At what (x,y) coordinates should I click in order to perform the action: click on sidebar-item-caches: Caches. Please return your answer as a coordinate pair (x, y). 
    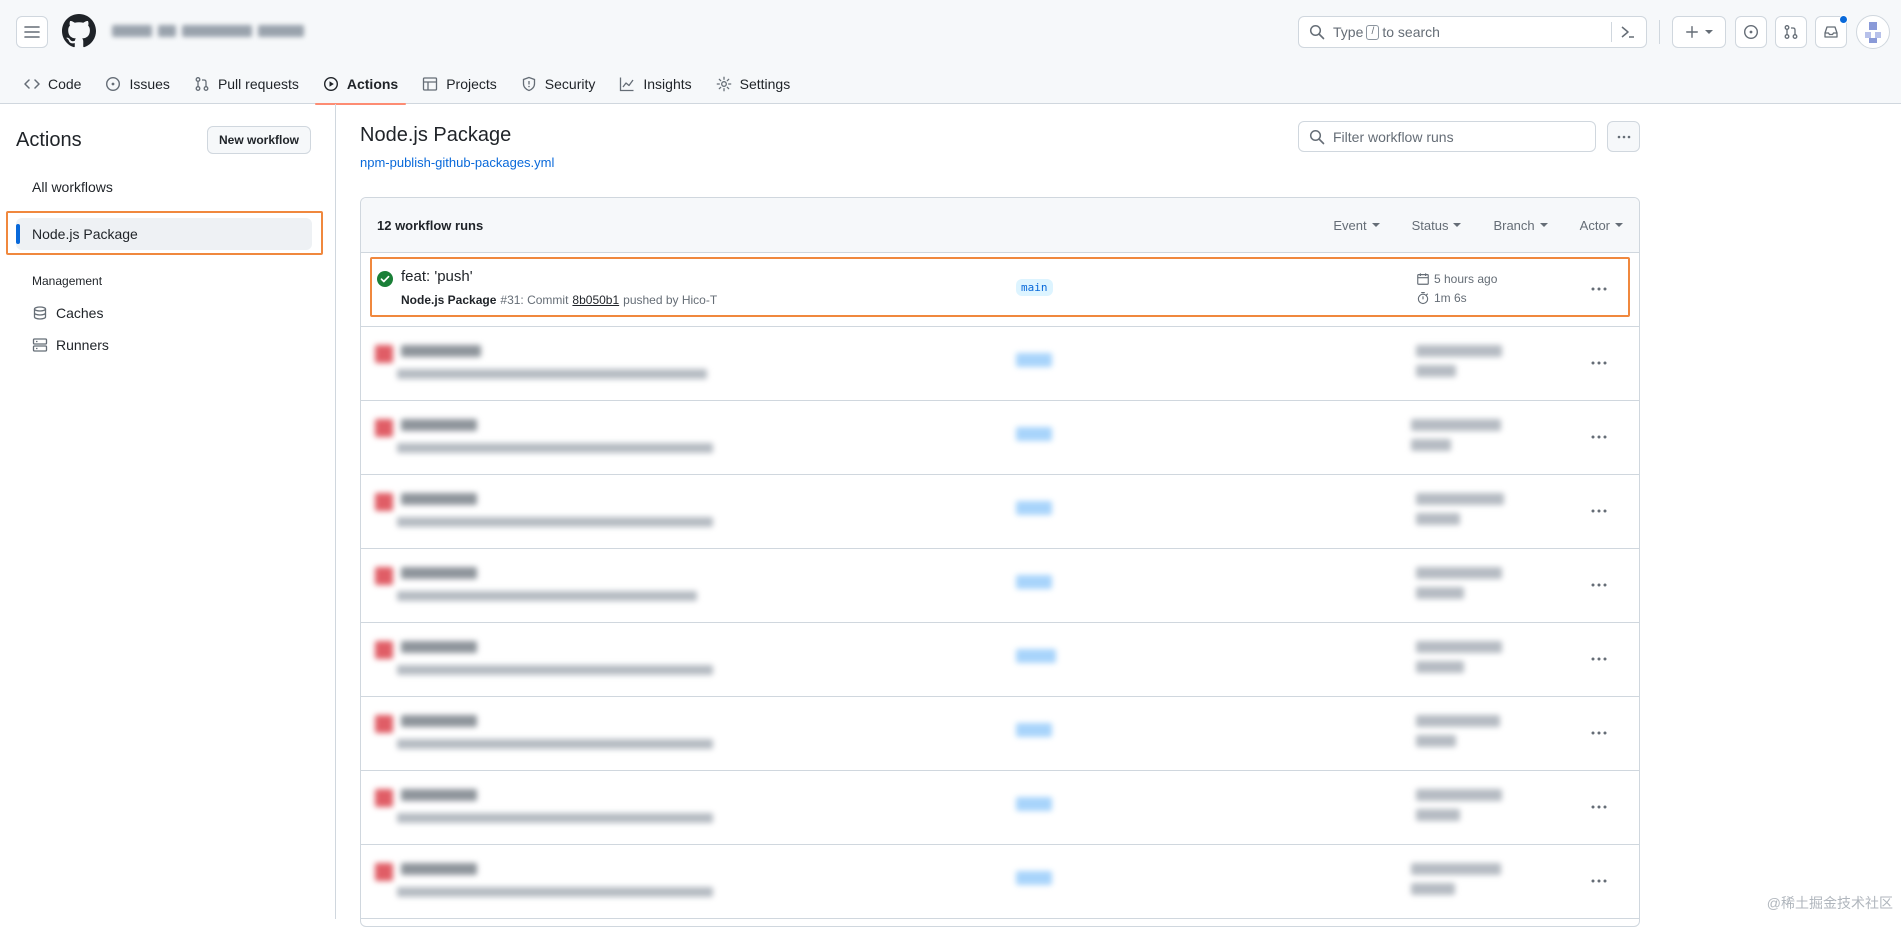
    Looking at the image, I should click on (67, 313).